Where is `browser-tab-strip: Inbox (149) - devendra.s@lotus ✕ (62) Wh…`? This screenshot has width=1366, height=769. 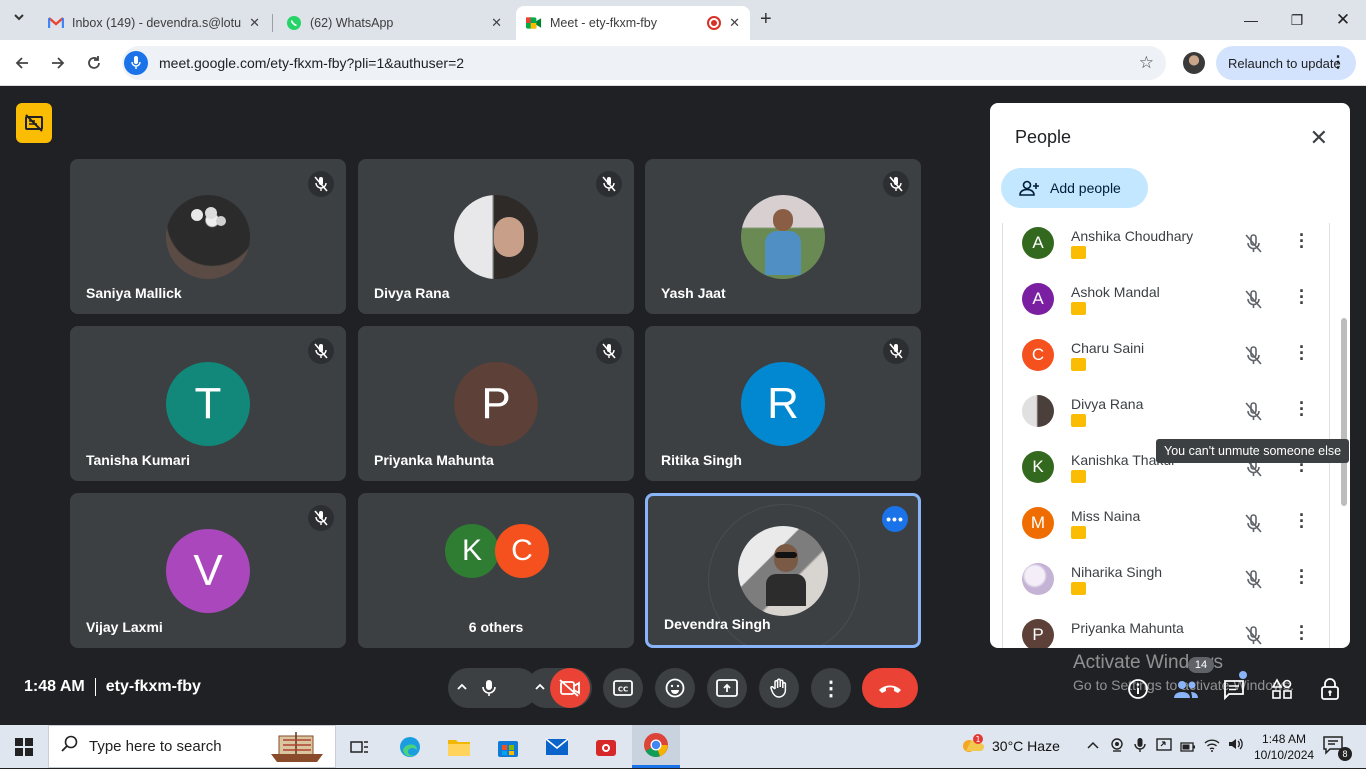
browser-tab-strip: Inbox (149) - devendra.s@lotus ✕ (62) Wh… is located at coordinates (683, 20).